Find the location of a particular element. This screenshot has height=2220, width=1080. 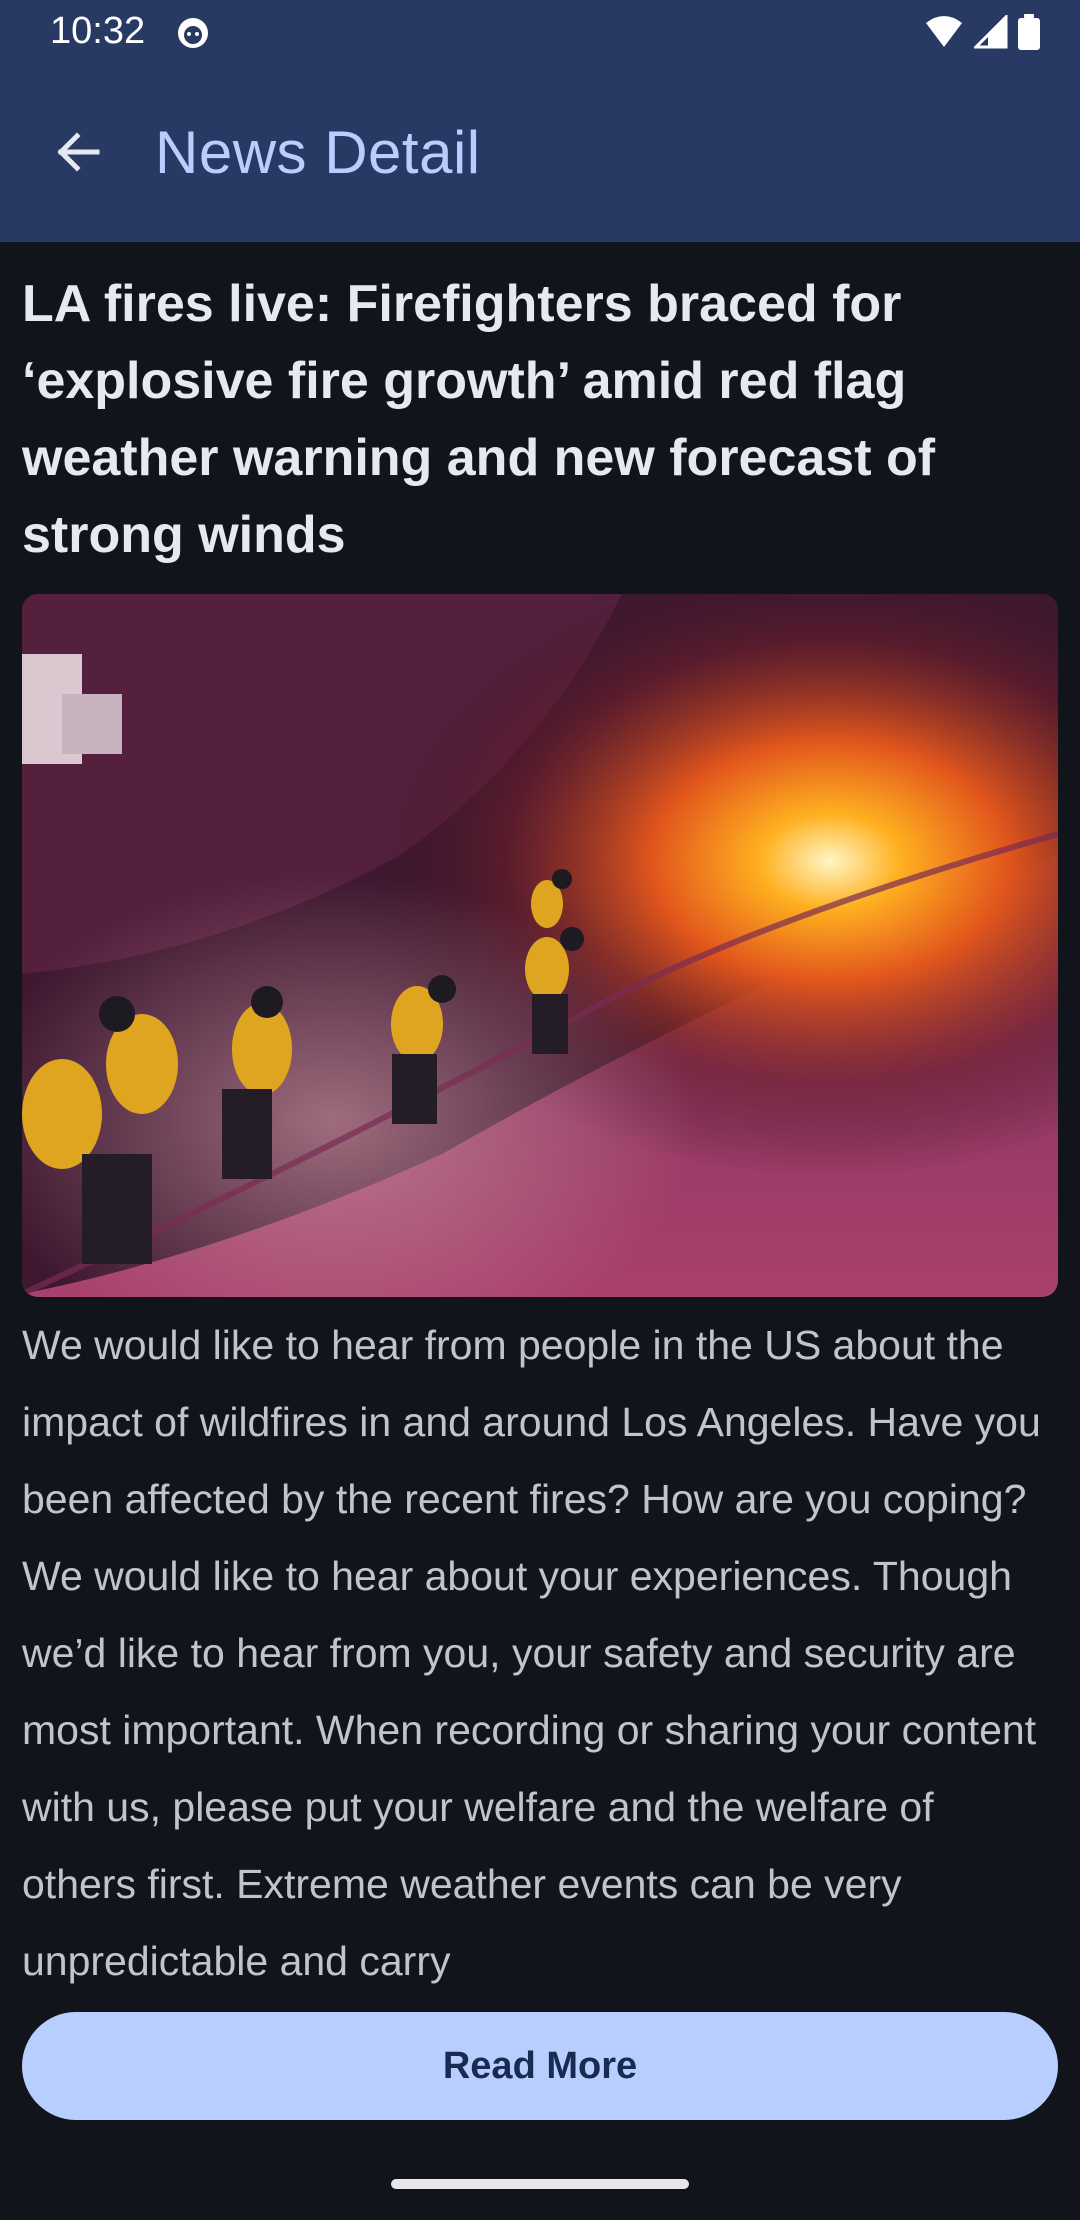

status-bar: 10:32 is located at coordinates (540, 33).